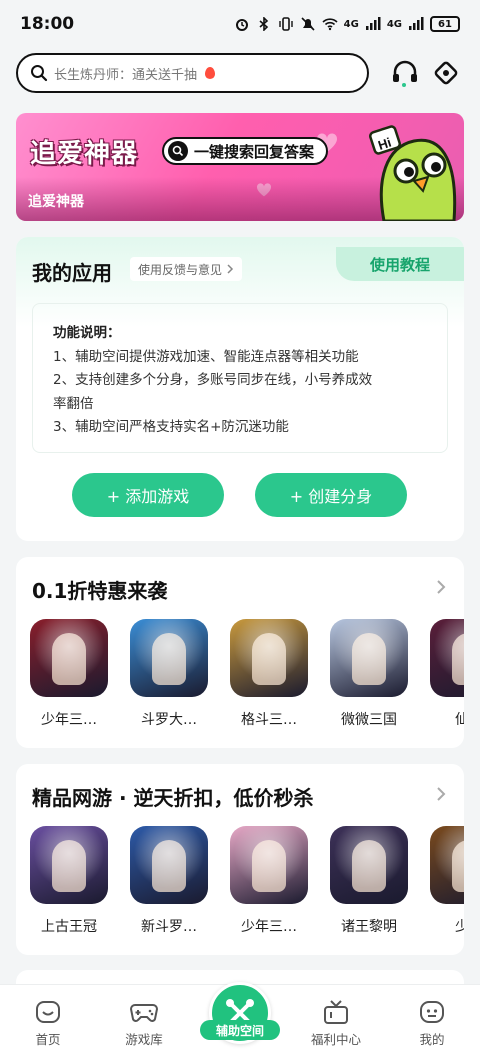 Image resolution: width=480 pixels, height=1058 pixels. I want to click on game-name: 少年, so click(459, 927).